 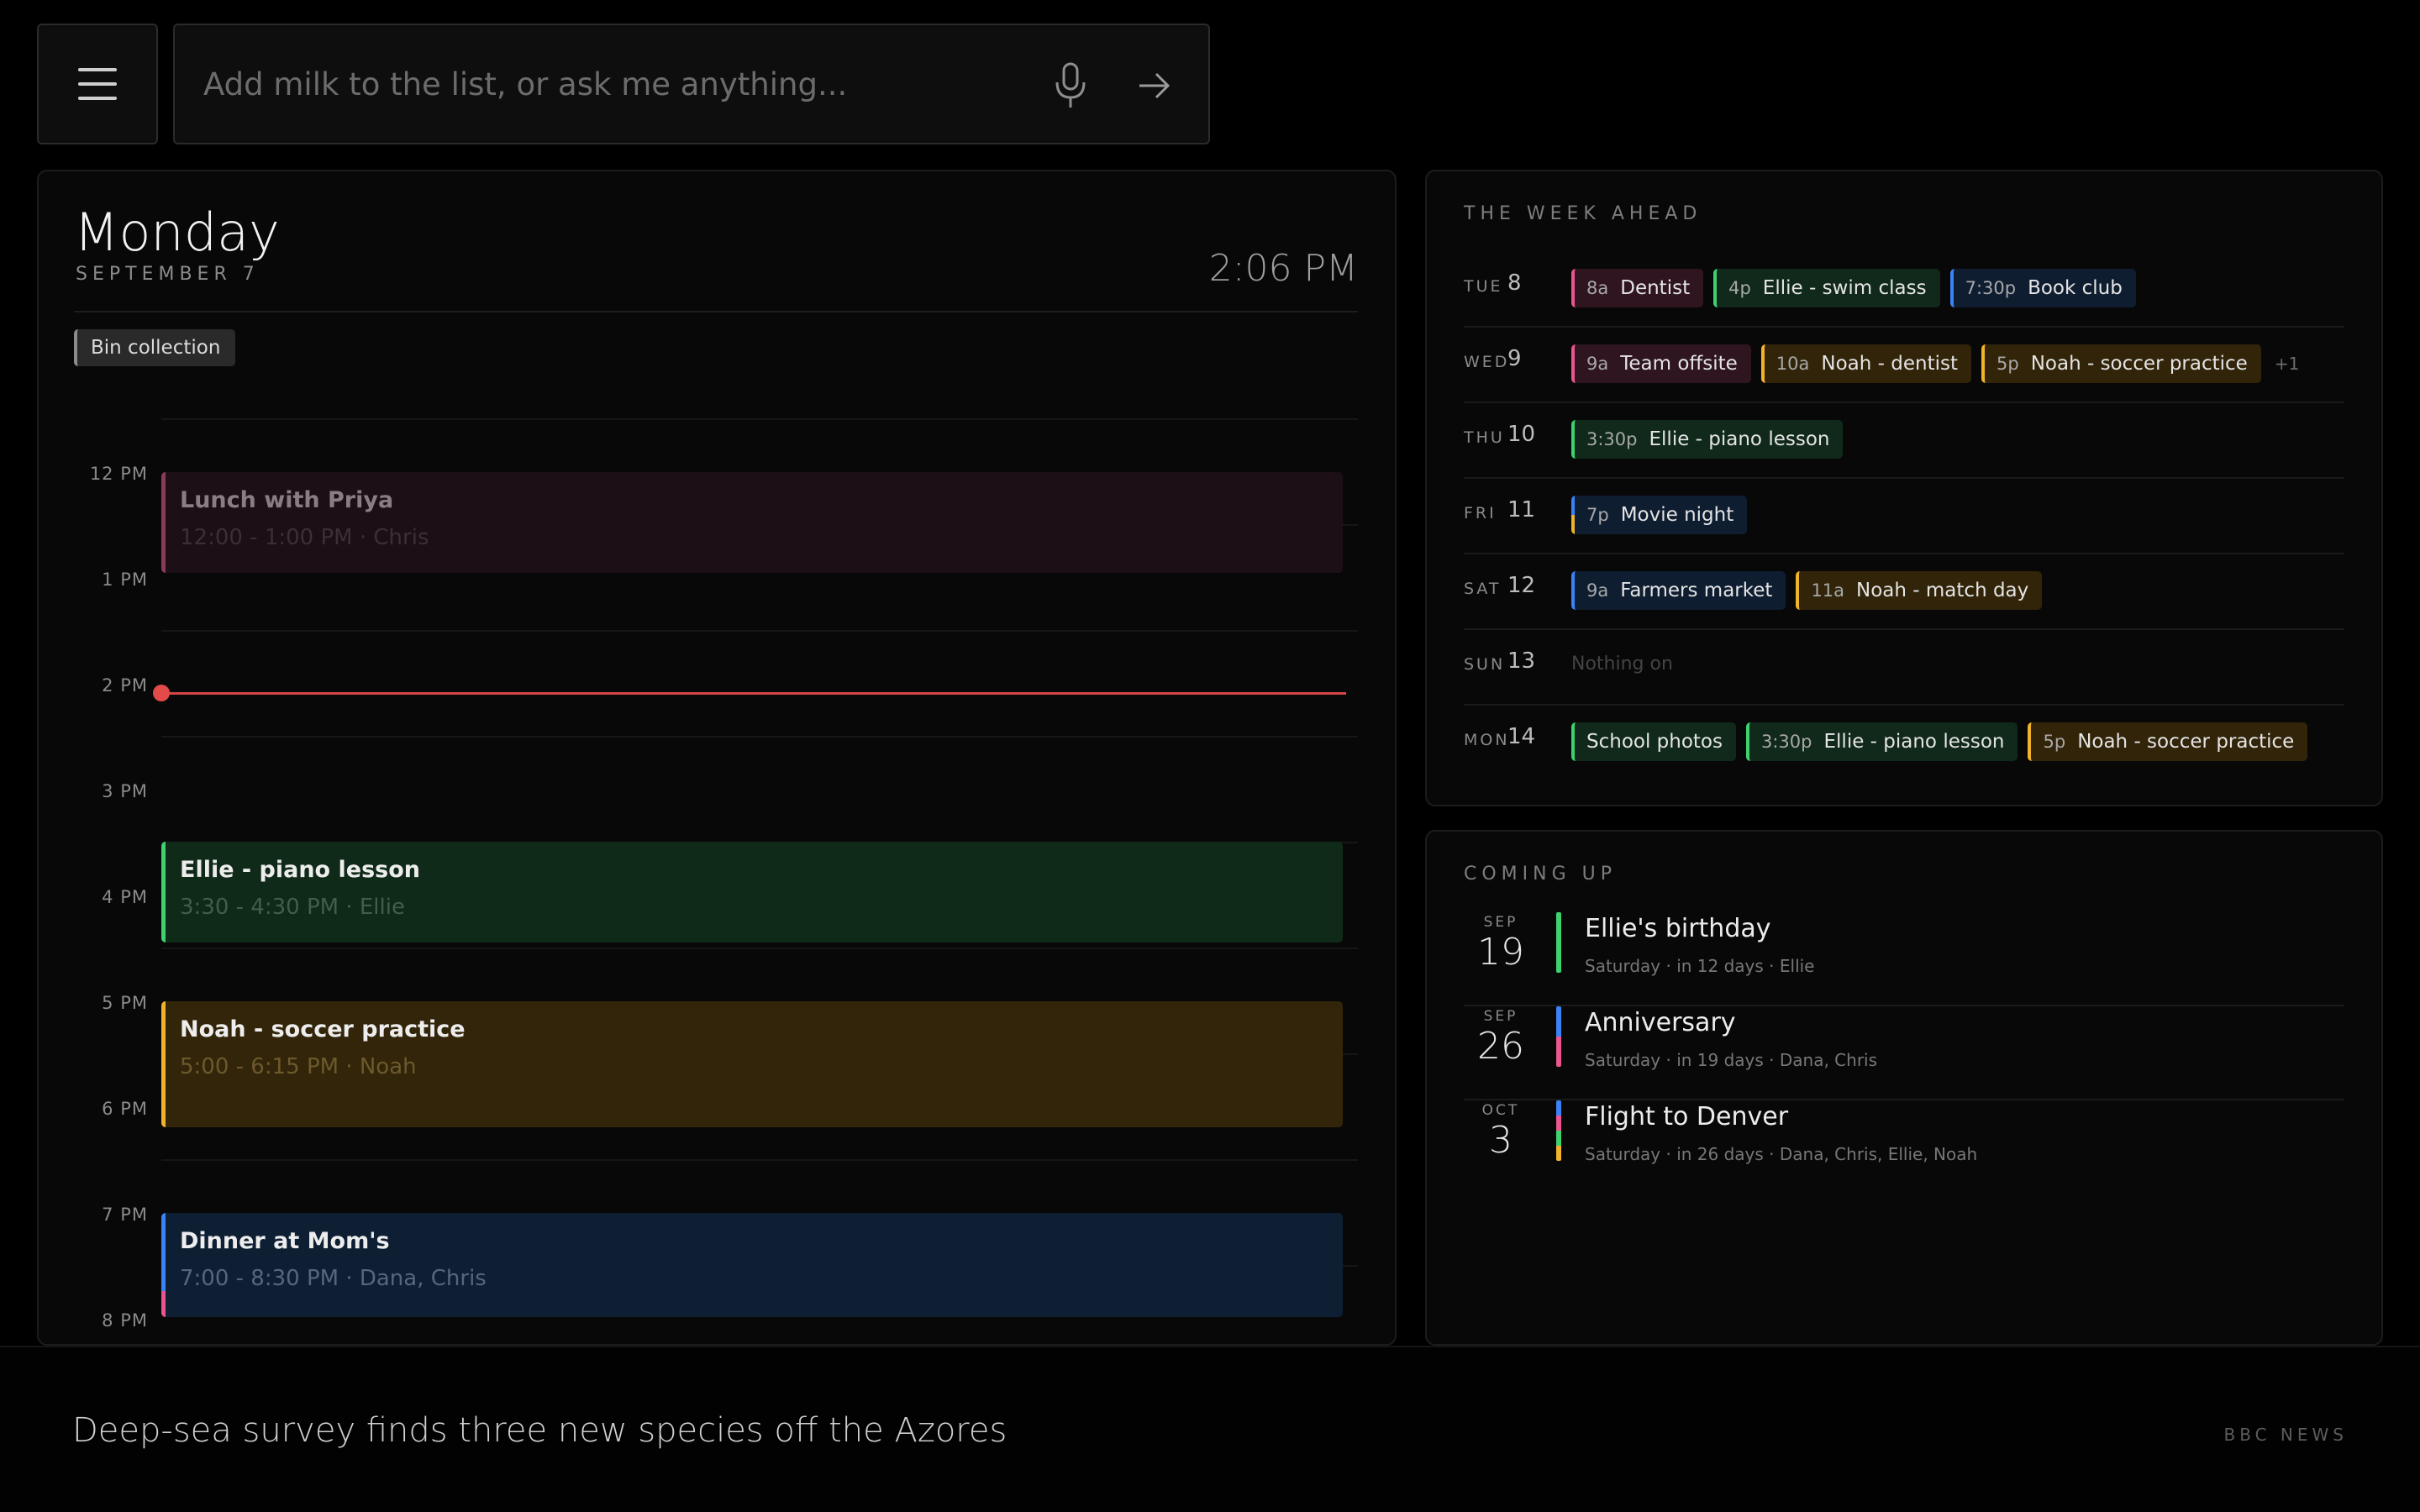 What do you see at coordinates (1514, 283) in the screenshot?
I see `week-day-number: 8` at bounding box center [1514, 283].